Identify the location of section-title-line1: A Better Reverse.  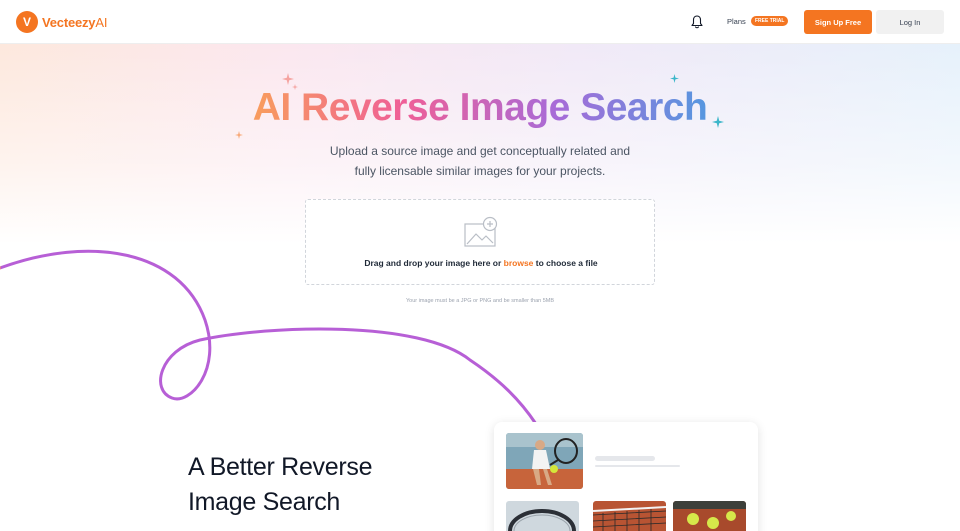
(280, 467).